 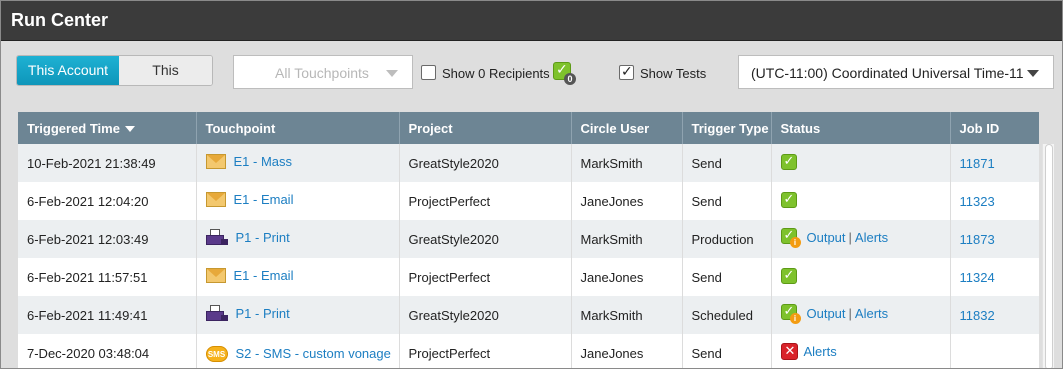 What do you see at coordinates (977, 315) in the screenshot?
I see `job-id-link: 11832` at bounding box center [977, 315].